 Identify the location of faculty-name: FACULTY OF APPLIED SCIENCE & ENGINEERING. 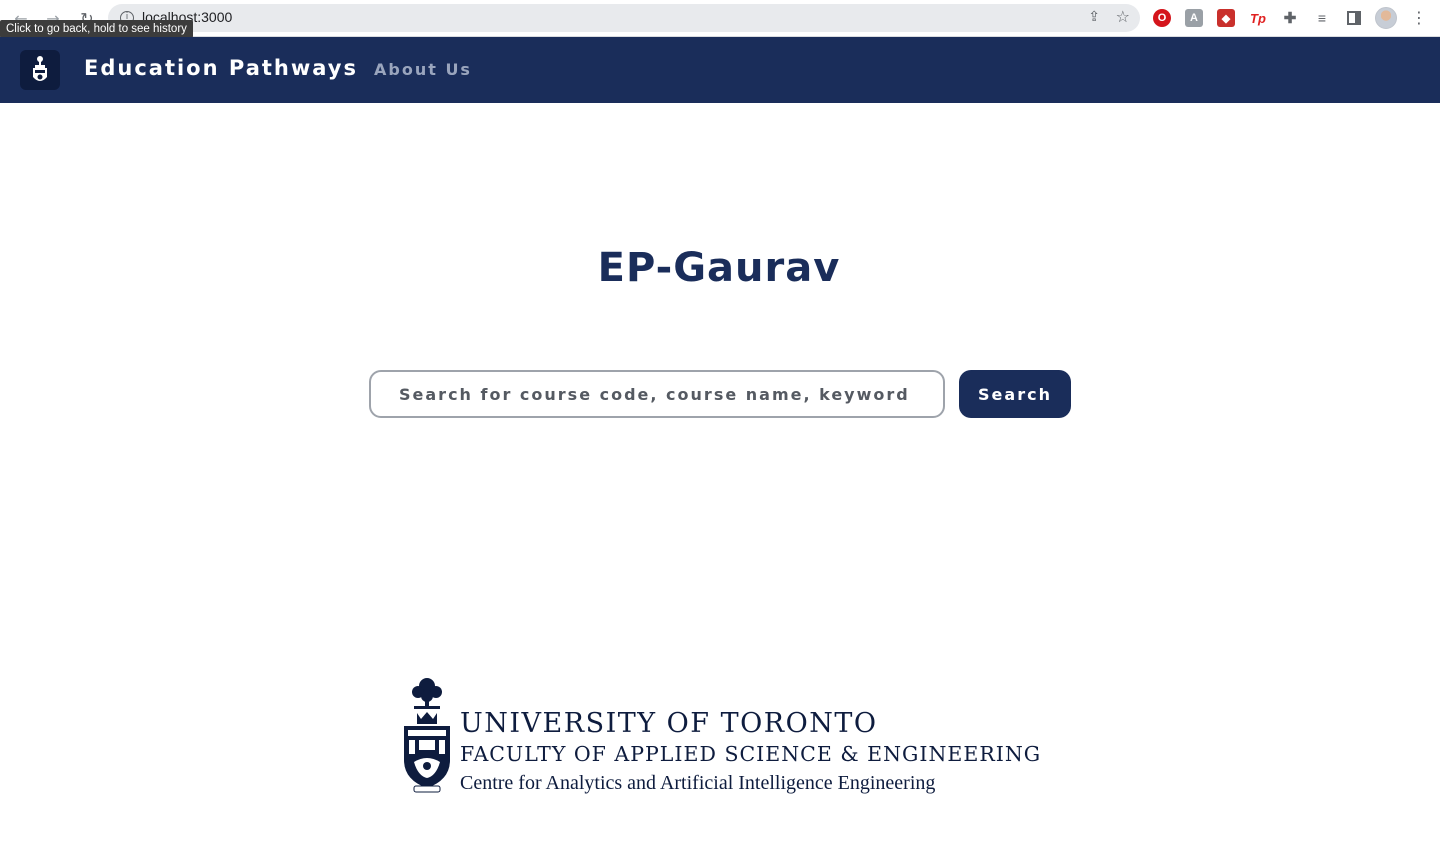
(751, 754).